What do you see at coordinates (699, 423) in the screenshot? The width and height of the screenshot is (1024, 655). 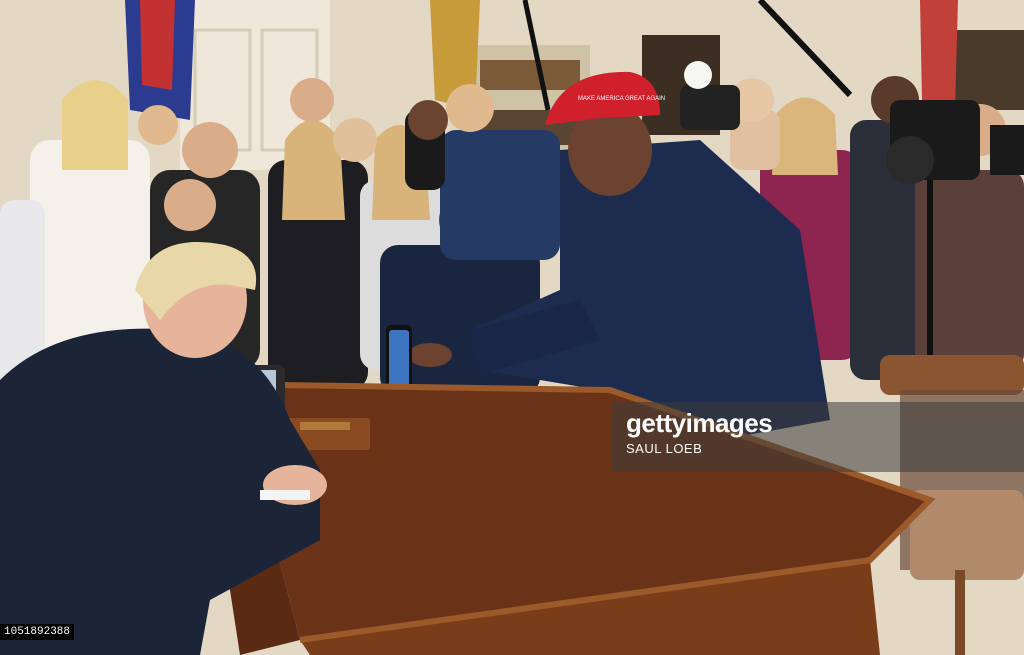 I see `watermark-logo: gettyimages` at bounding box center [699, 423].